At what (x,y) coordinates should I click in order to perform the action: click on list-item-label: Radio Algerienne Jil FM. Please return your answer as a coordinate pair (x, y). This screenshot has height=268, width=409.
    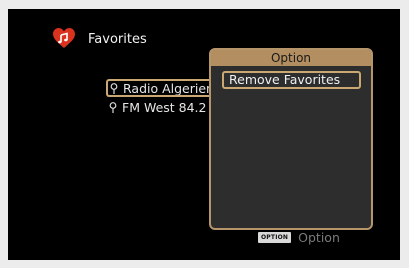
    Looking at the image, I should click on (170, 88).